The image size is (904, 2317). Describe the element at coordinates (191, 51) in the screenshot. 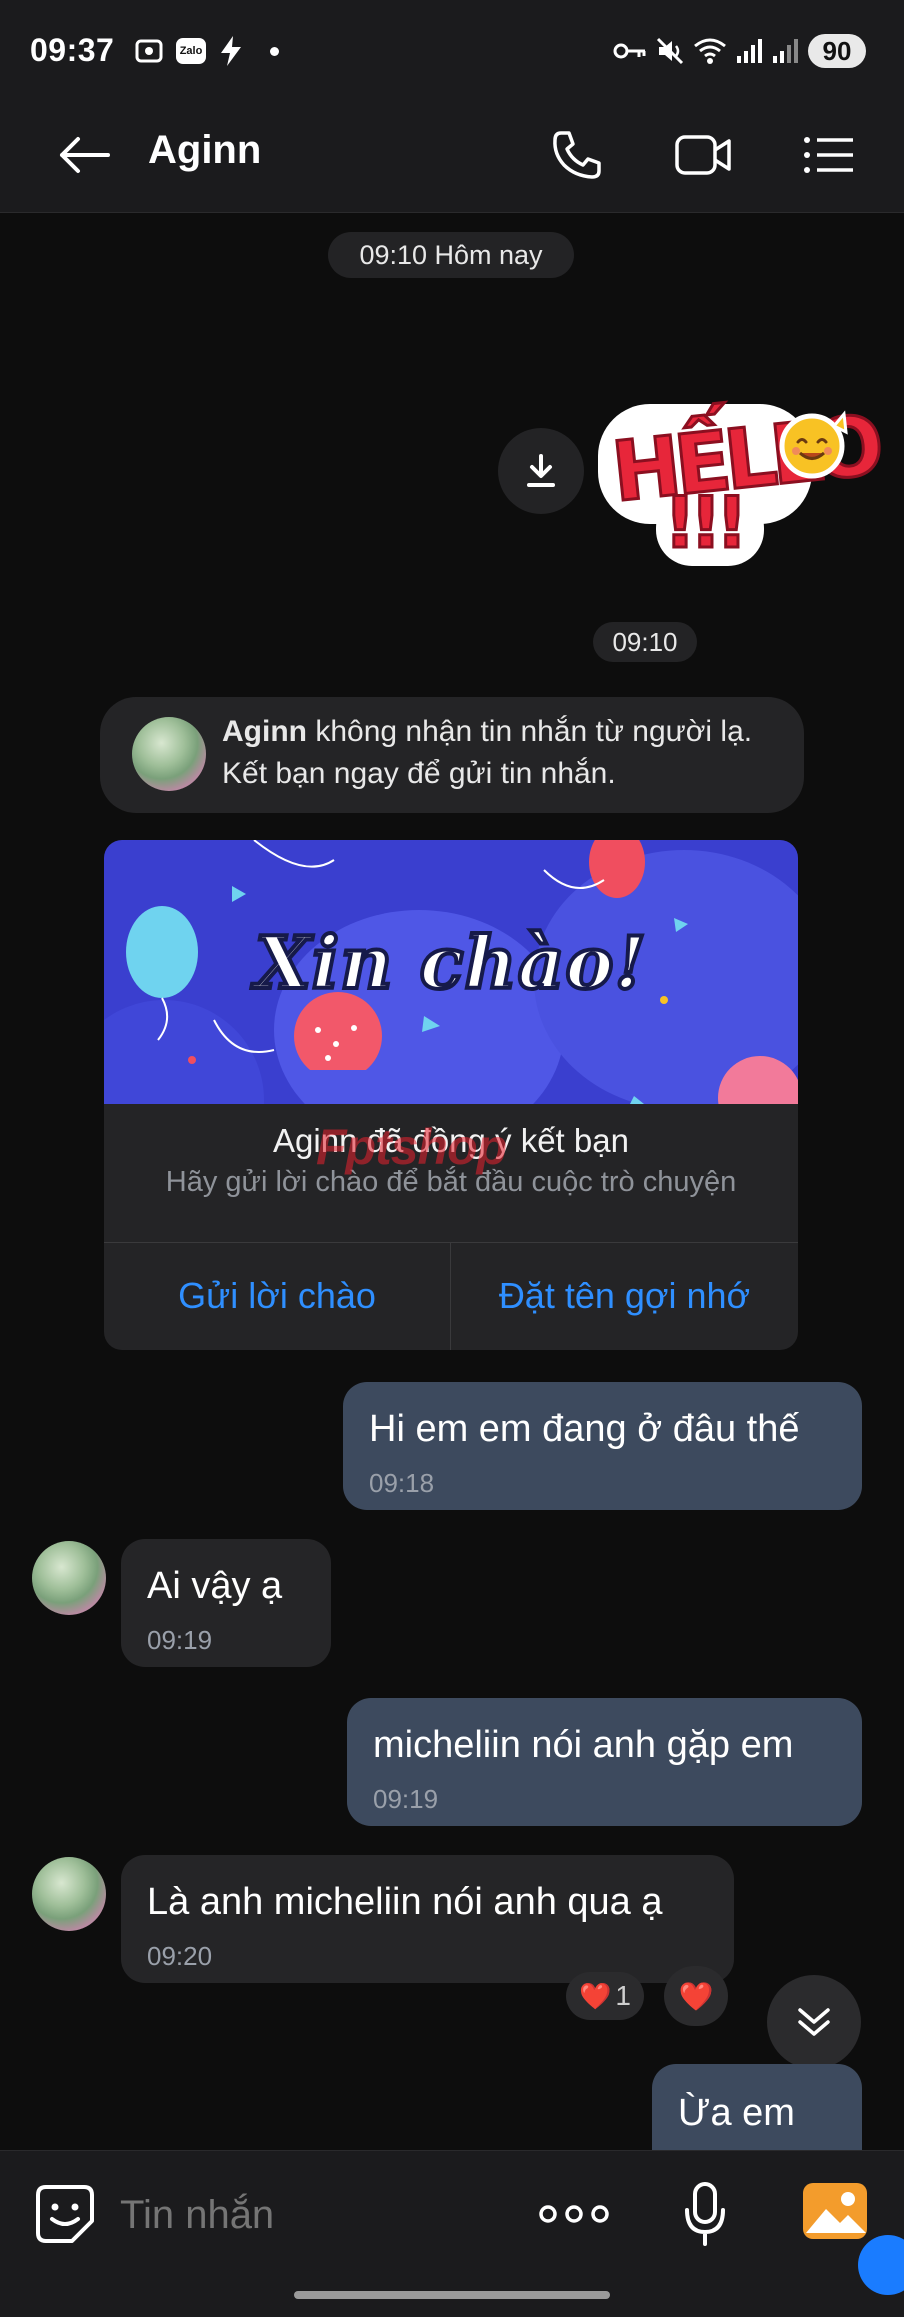

I see `zalo-icon: Zalo` at that location.